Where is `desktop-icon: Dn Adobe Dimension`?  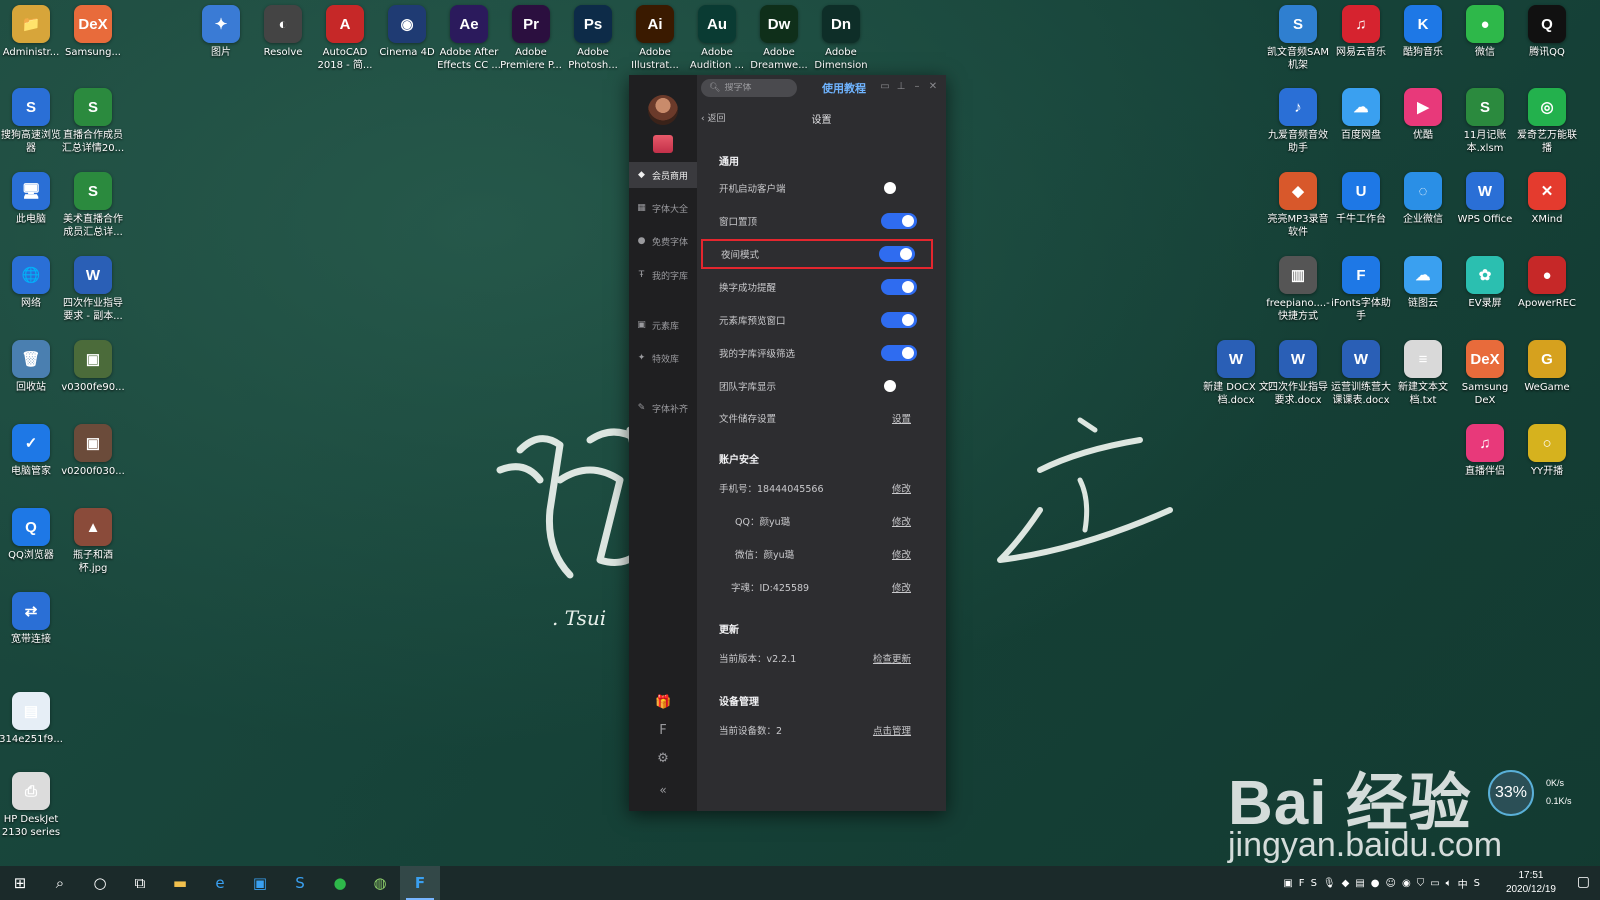 desktop-icon: Dn Adobe Dimension is located at coordinates (841, 38).